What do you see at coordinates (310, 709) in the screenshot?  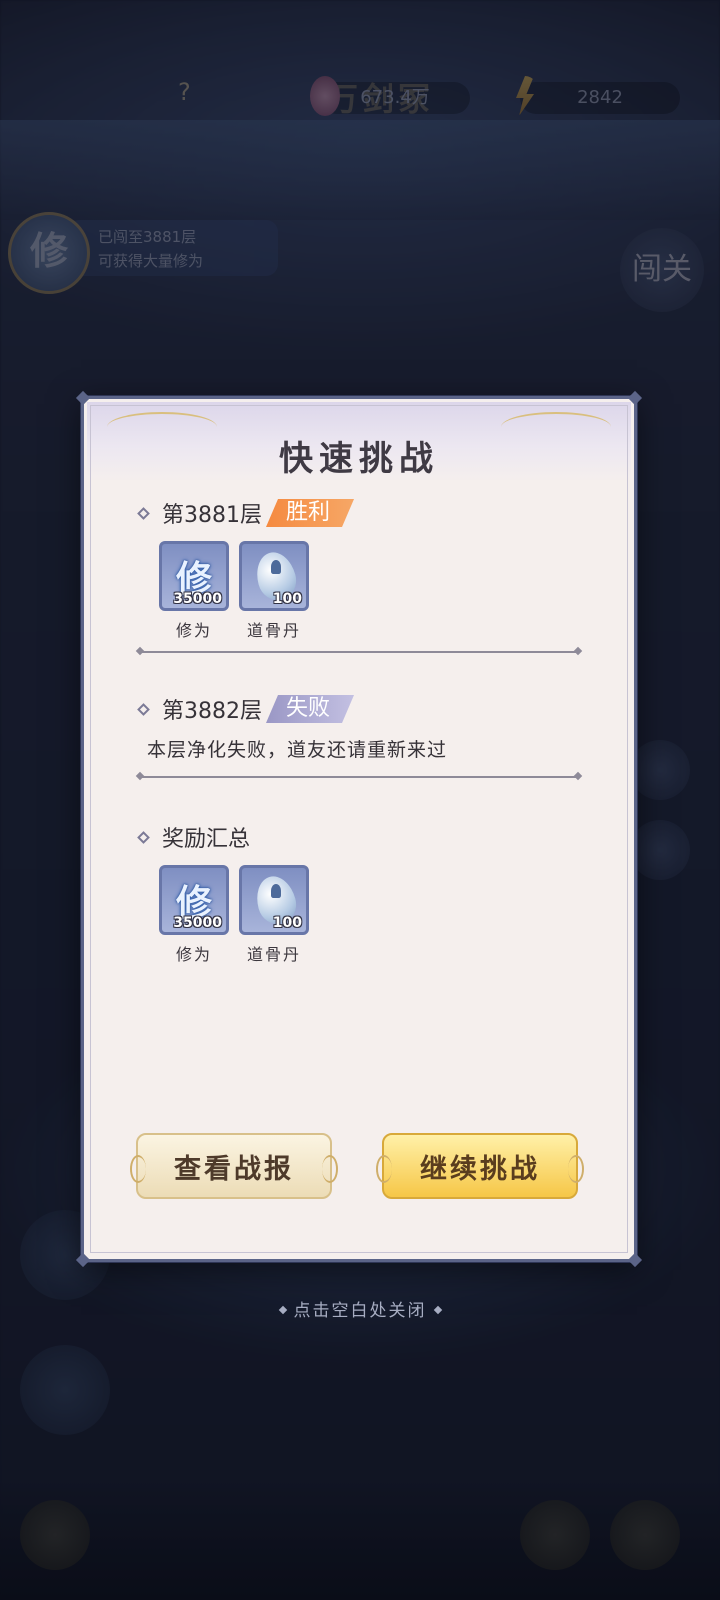 I see `defeat-tag: 失败` at bounding box center [310, 709].